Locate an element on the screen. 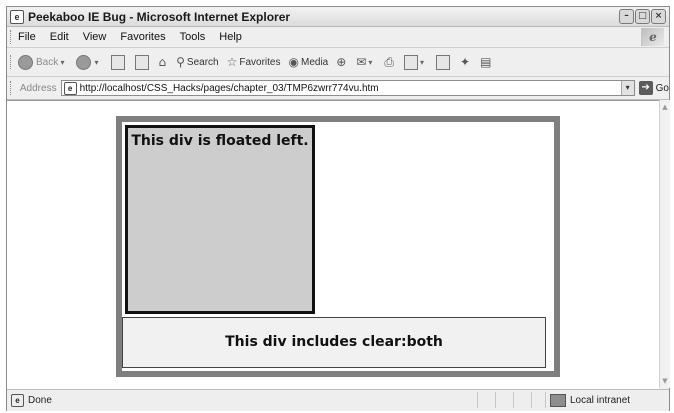 The width and height of the screenshot is (674, 413). maximize-button: □ is located at coordinates (642, 16).